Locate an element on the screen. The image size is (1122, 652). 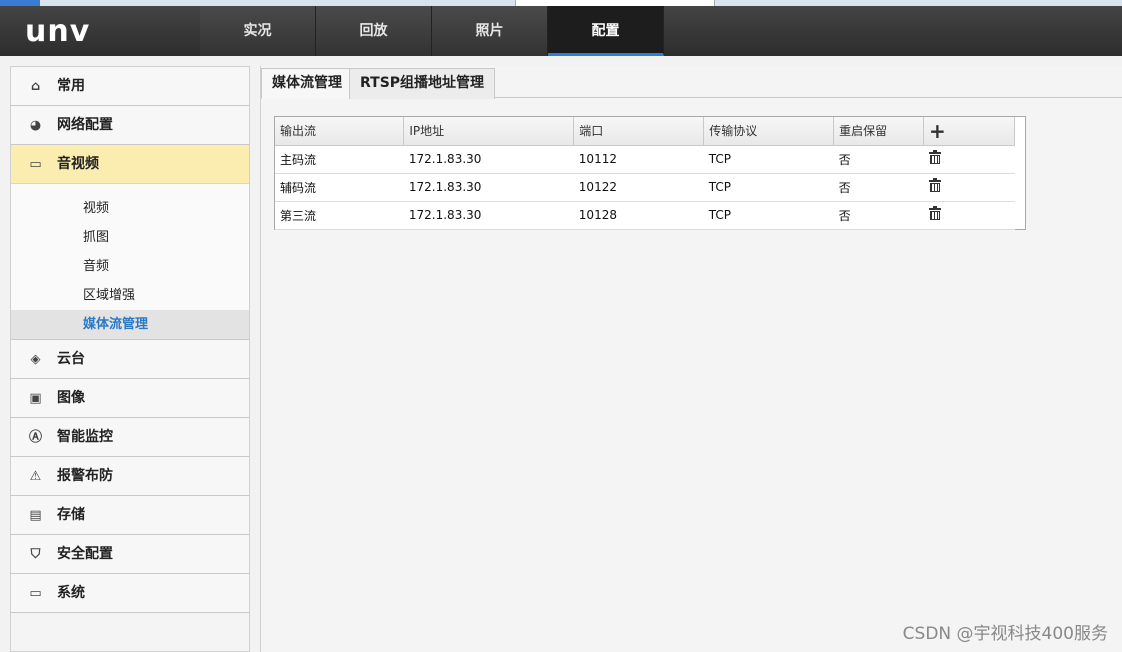
sidebar-item-common: ⌂ 常用 is located at coordinates (130, 86).